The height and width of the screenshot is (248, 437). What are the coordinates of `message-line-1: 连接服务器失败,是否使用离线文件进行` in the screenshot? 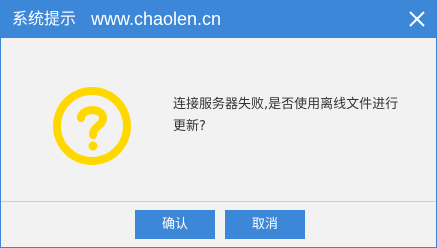 It's located at (286, 104).